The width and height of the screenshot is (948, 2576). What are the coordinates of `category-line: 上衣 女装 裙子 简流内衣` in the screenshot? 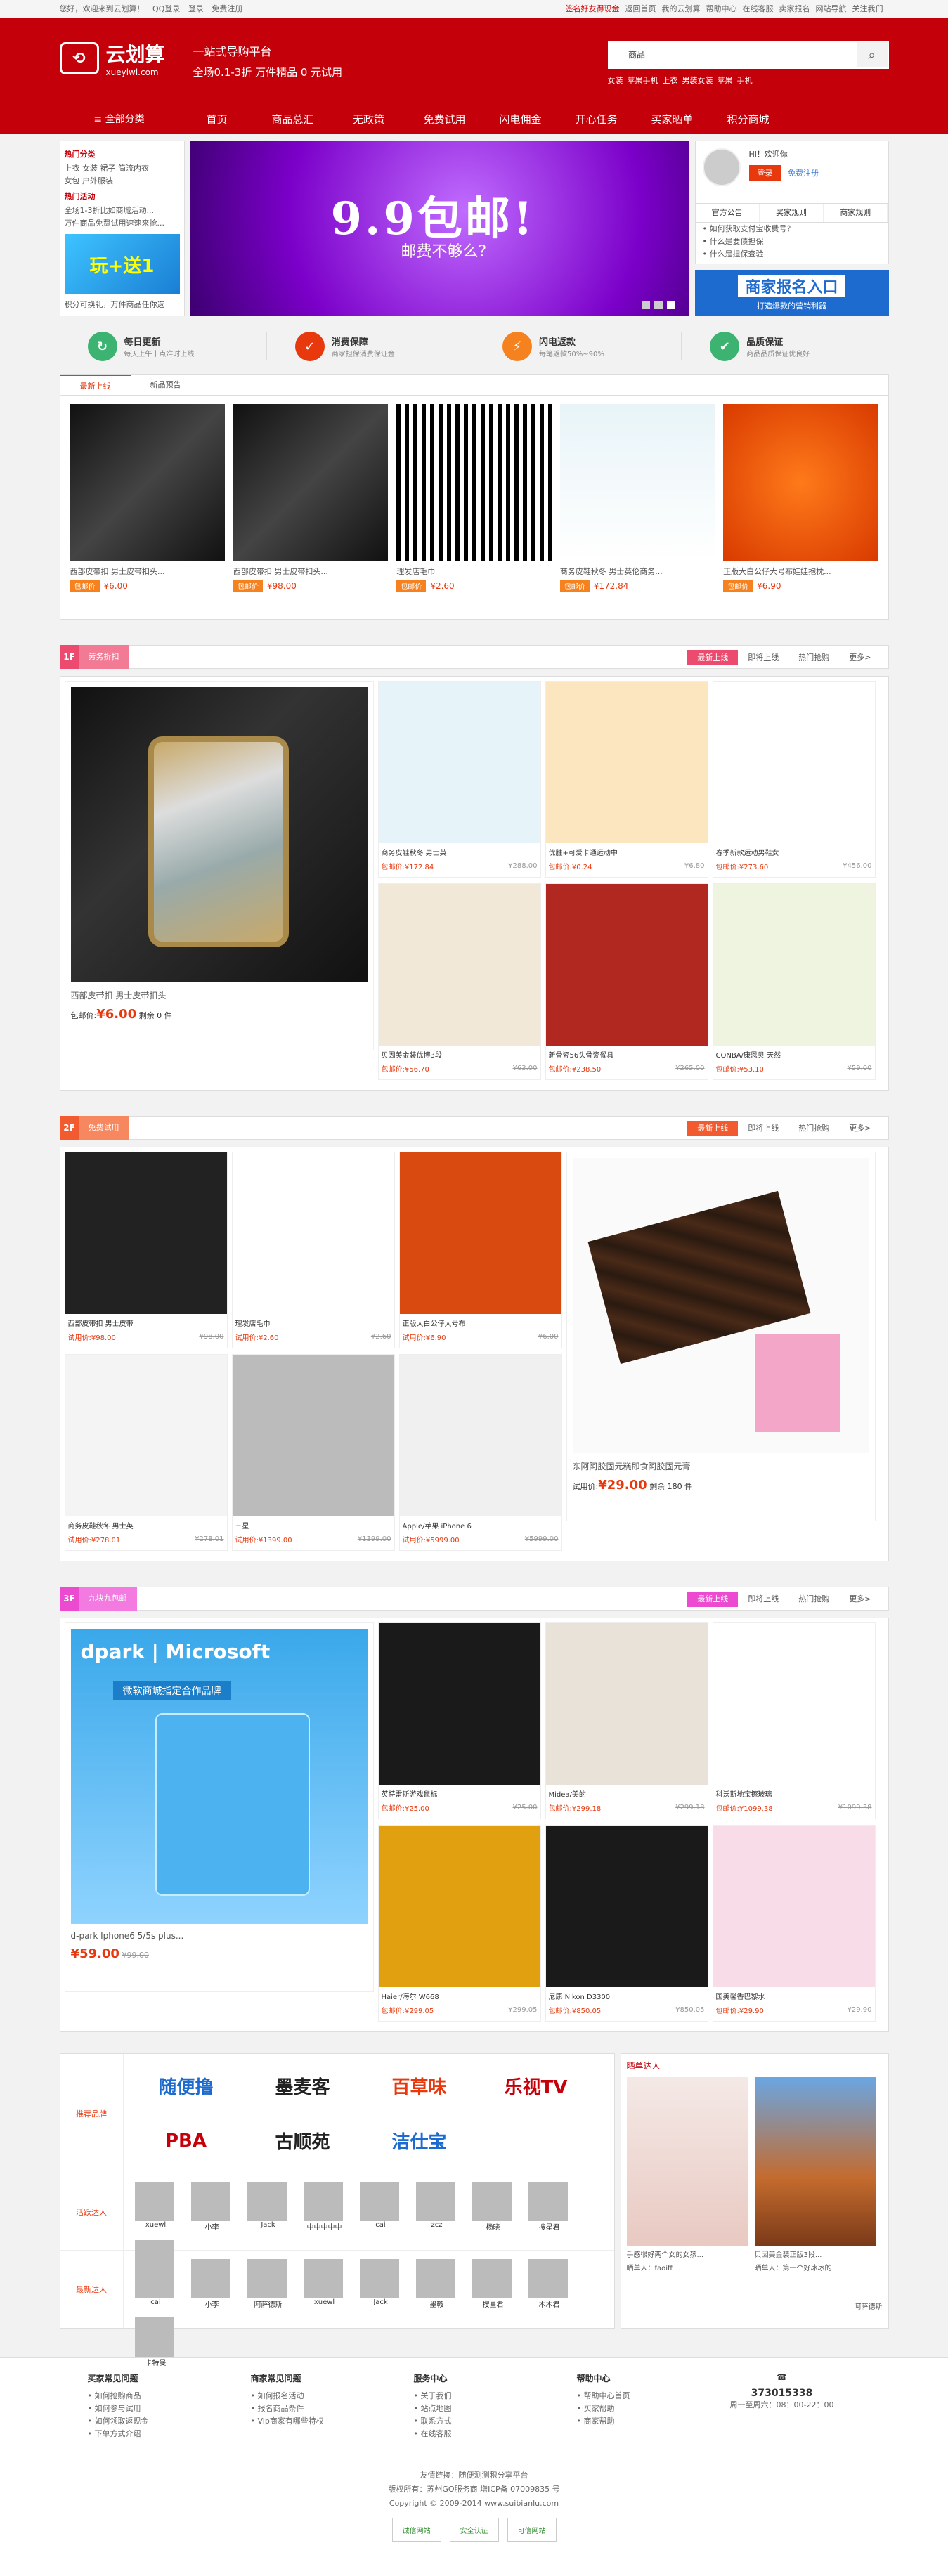 It's located at (123, 168).